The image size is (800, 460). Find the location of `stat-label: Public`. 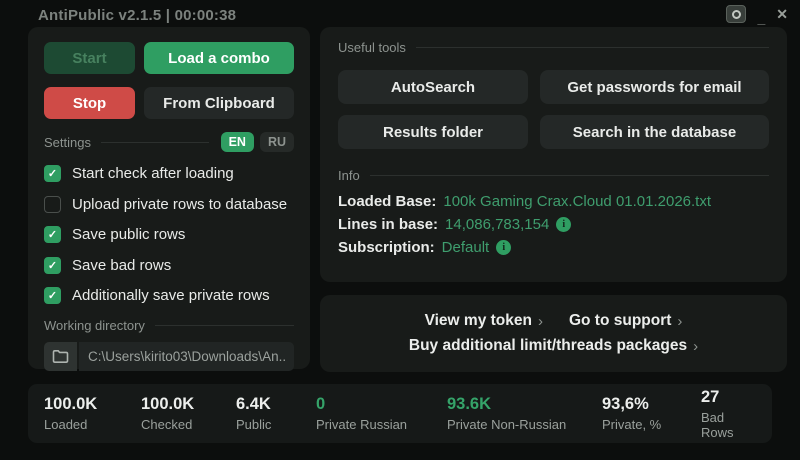

stat-label: Public is located at coordinates (254, 424).